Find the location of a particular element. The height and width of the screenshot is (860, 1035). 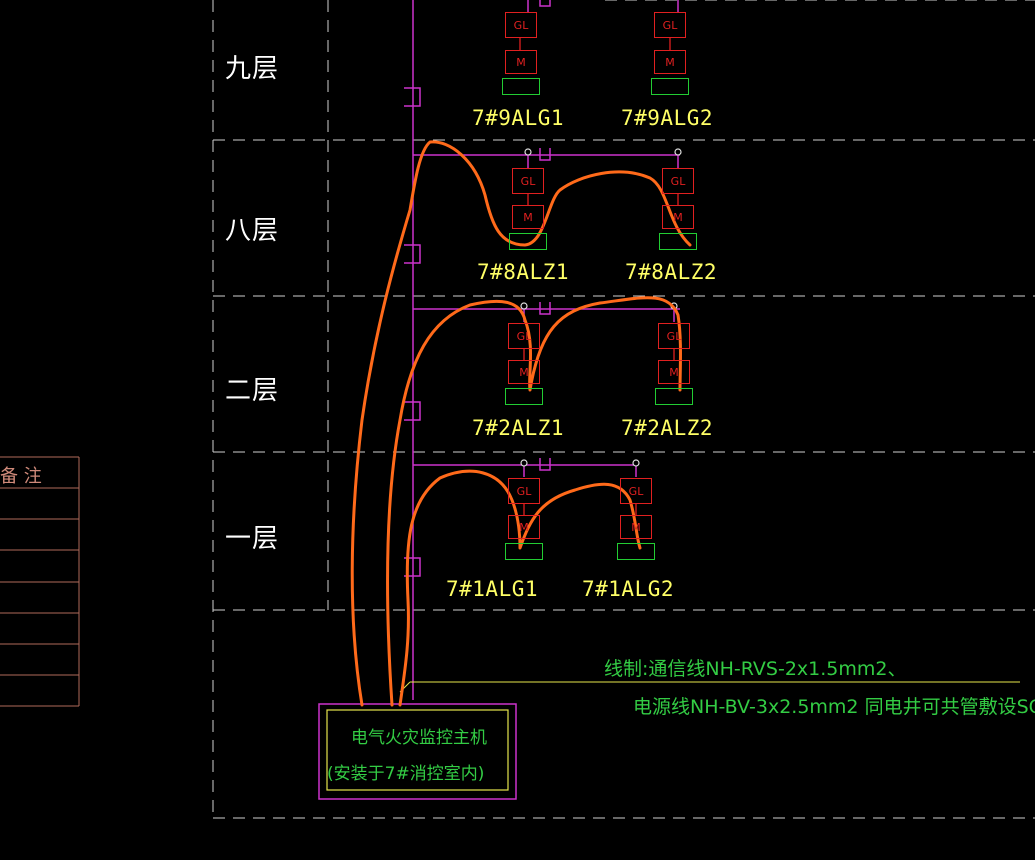

floor-label-1: 一层 is located at coordinates (252, 539).